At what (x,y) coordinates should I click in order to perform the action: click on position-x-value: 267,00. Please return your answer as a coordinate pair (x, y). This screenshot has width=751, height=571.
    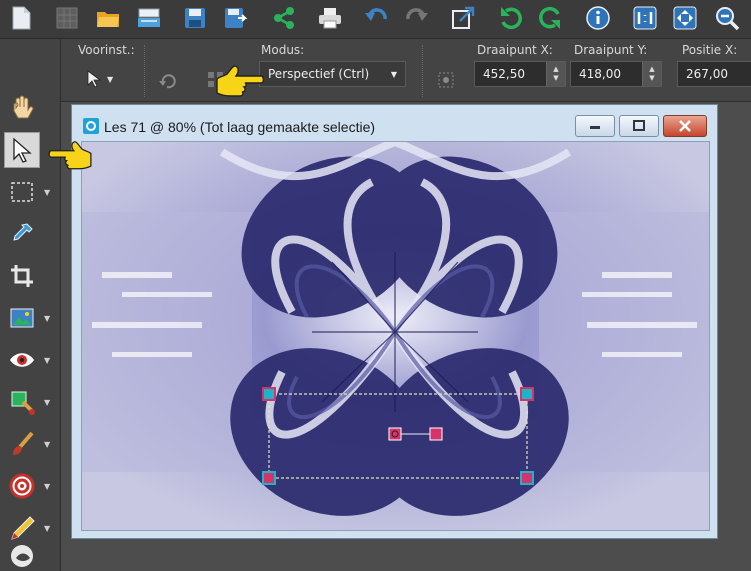
    Looking at the image, I should click on (707, 74).